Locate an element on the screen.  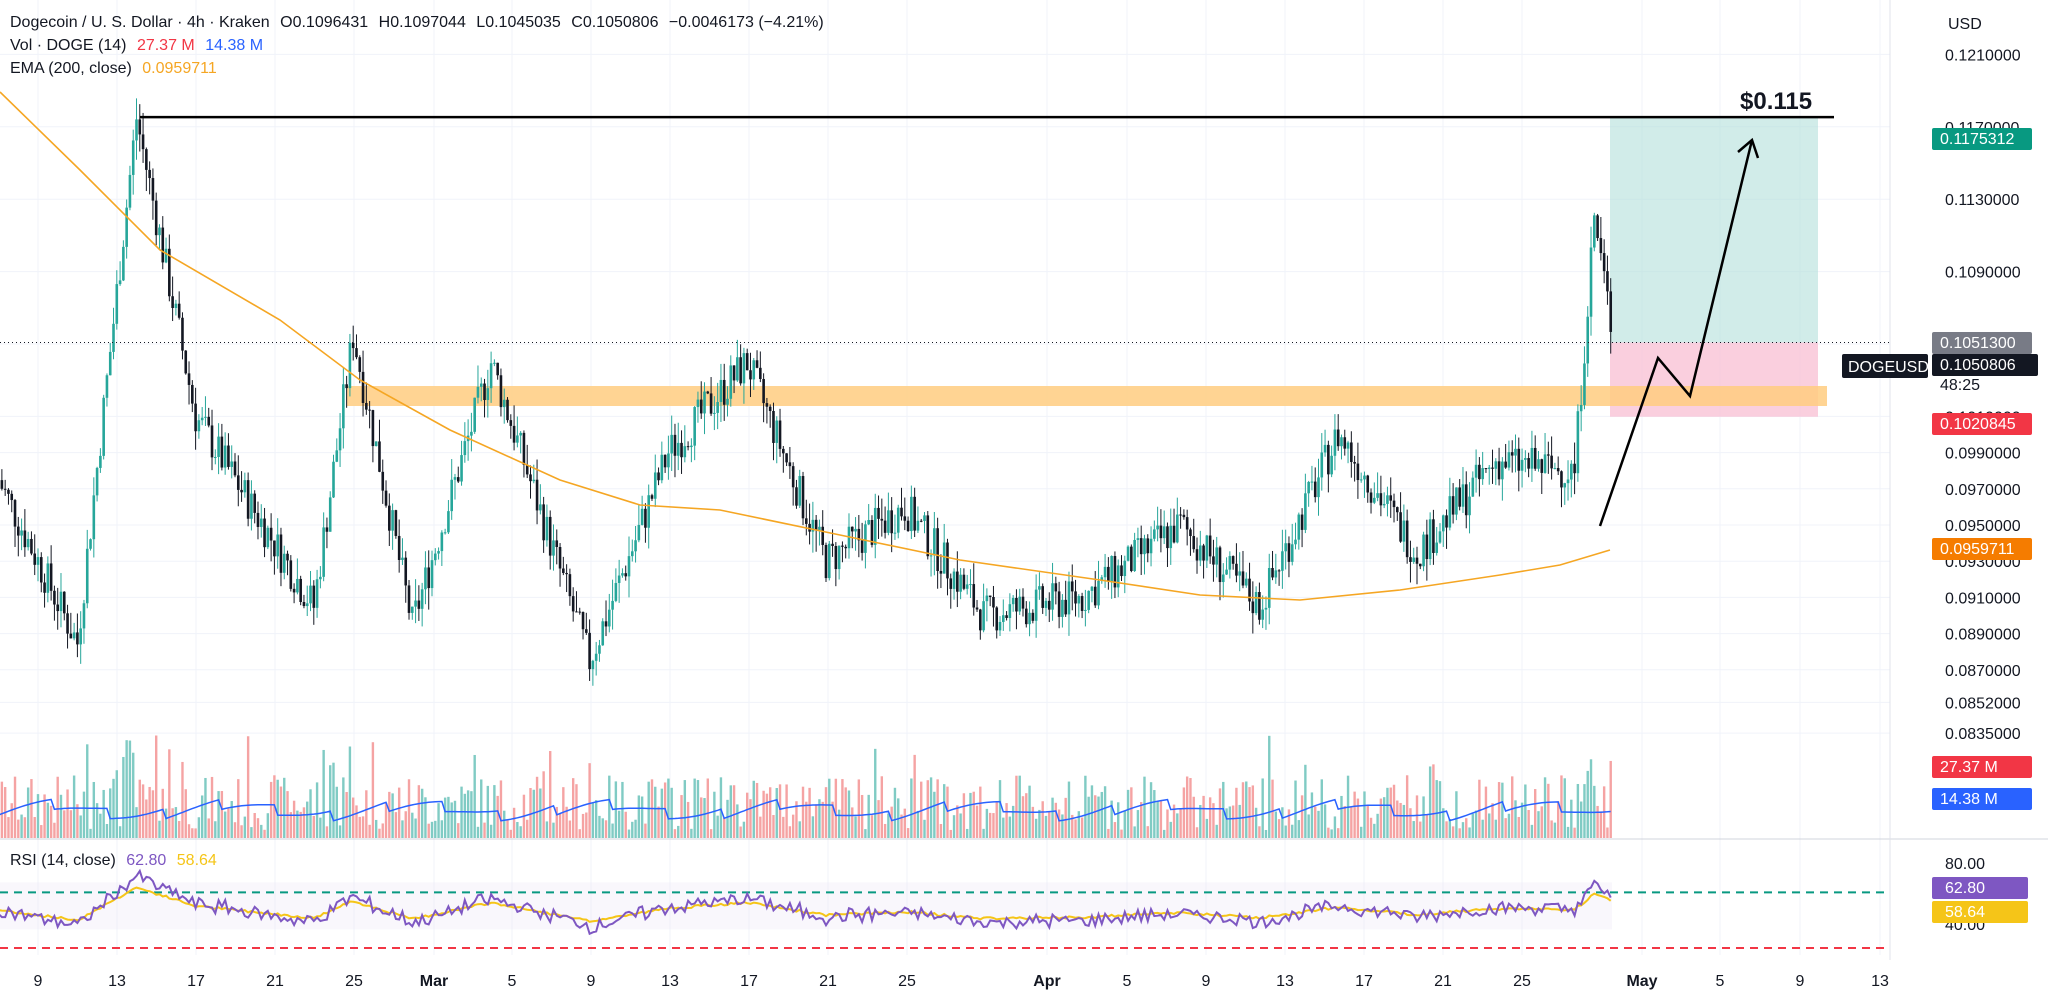
time-tick-label: 21 is located at coordinates (1443, 981).